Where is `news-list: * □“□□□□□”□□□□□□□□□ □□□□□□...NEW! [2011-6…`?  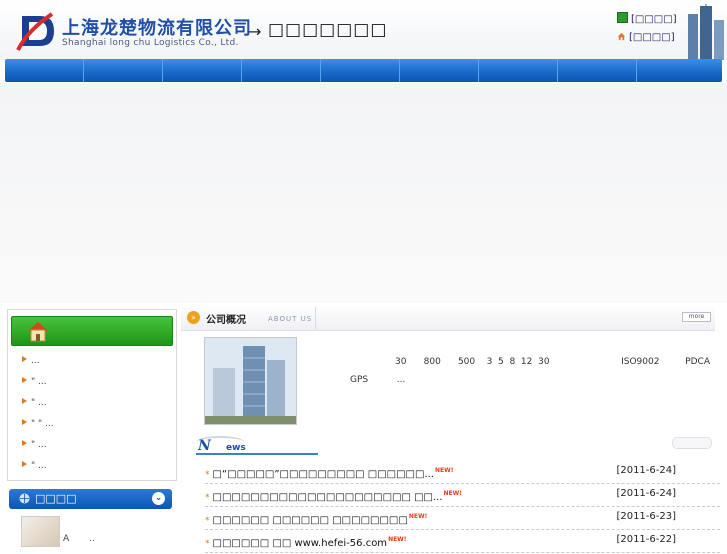
news-list: * □“□□□□□”□□□□□□□□□ □□□□□□...NEW! [2011-6… is located at coordinates (462, 507).